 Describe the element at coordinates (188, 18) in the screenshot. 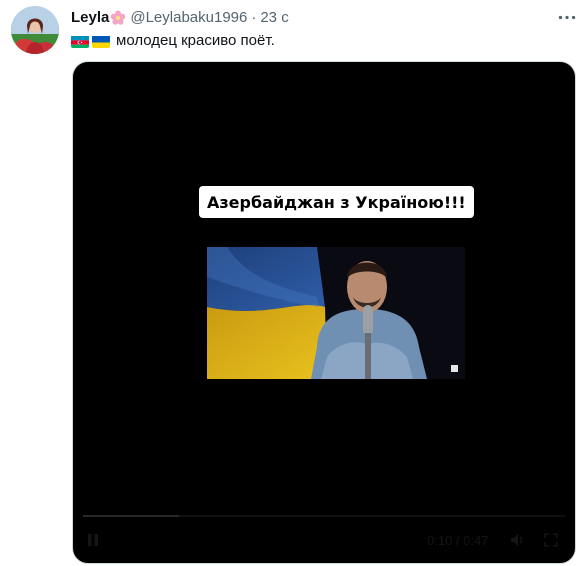

I see `user-handle: @Leylabaku1996` at that location.